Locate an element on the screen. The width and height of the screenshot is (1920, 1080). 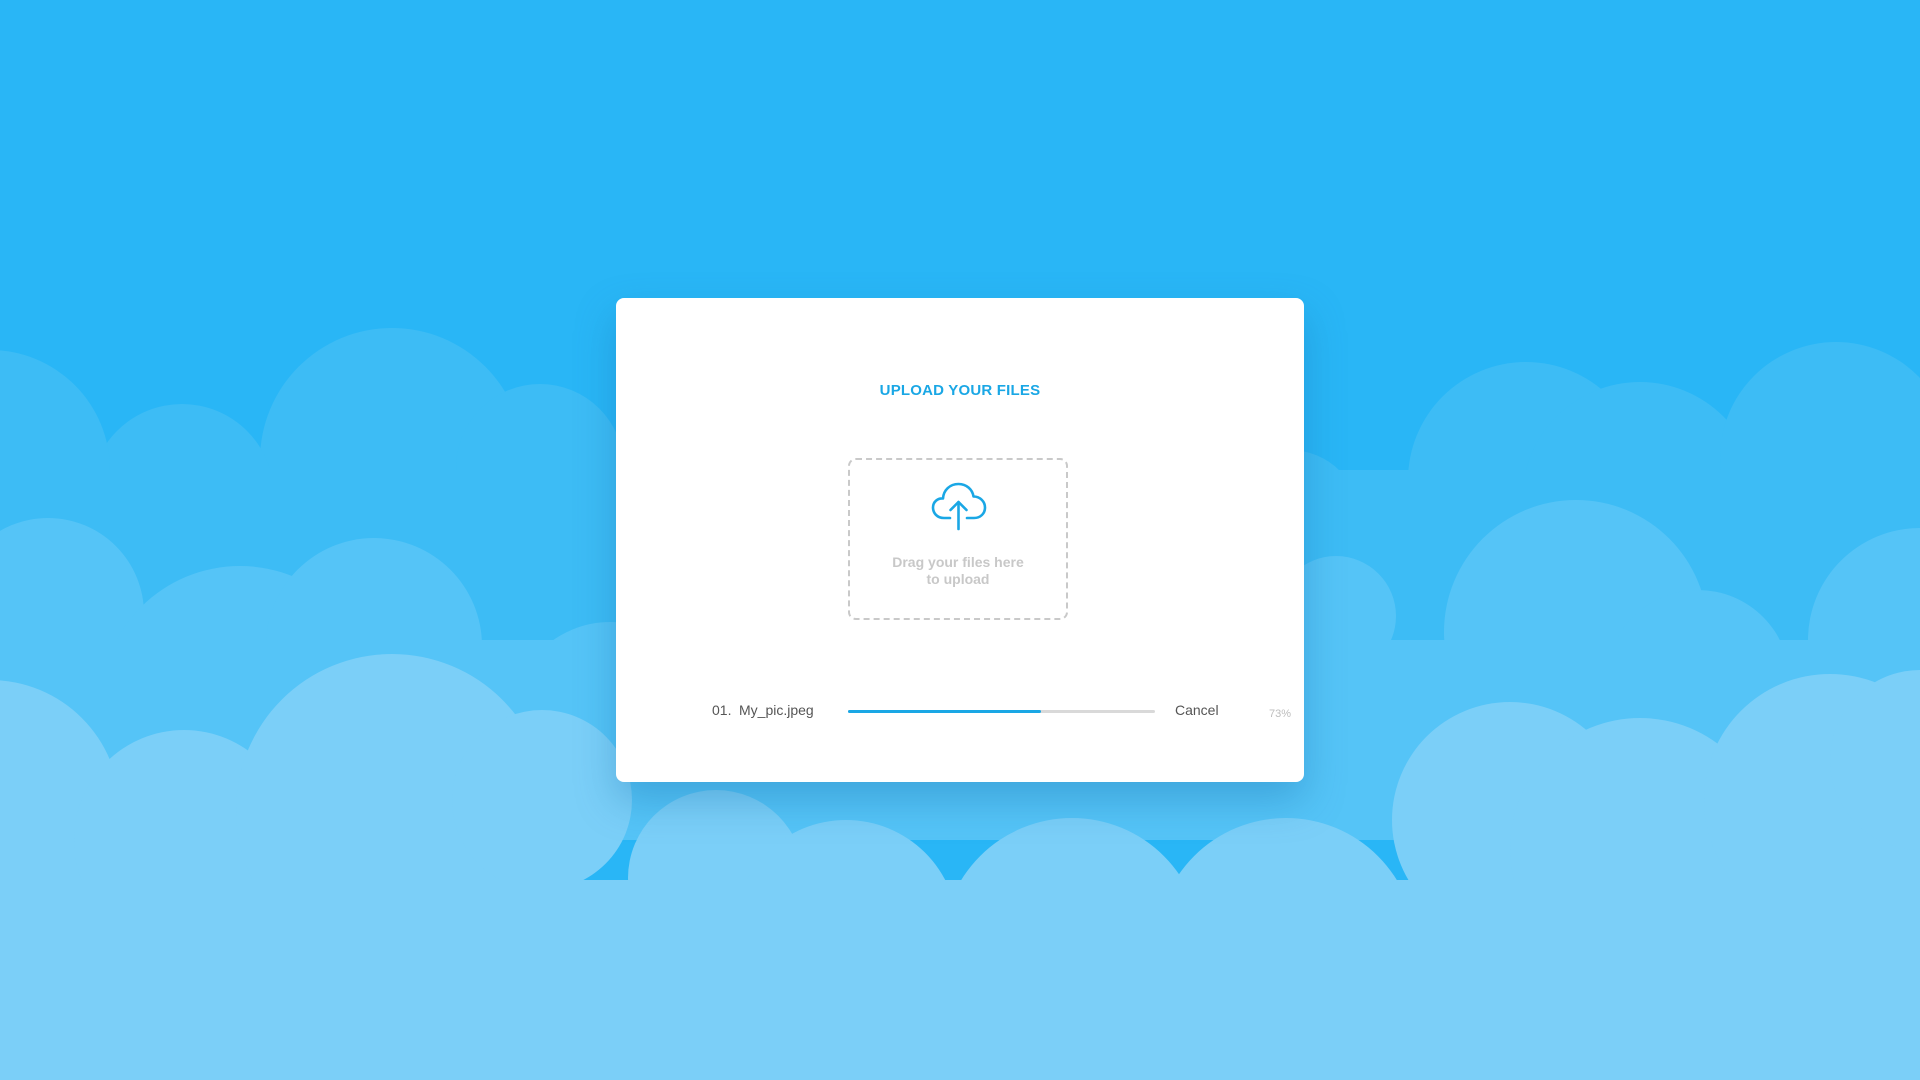
file-row: 01. My_pic.jpeg 73% Cancel is located at coordinates (1001, 707).